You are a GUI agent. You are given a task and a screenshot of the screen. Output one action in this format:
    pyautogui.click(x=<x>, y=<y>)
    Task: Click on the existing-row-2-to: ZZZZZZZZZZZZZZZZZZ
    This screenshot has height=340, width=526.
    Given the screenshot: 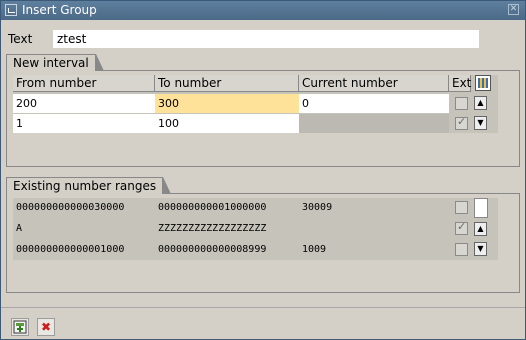 What is the action you would take?
    pyautogui.click(x=212, y=228)
    